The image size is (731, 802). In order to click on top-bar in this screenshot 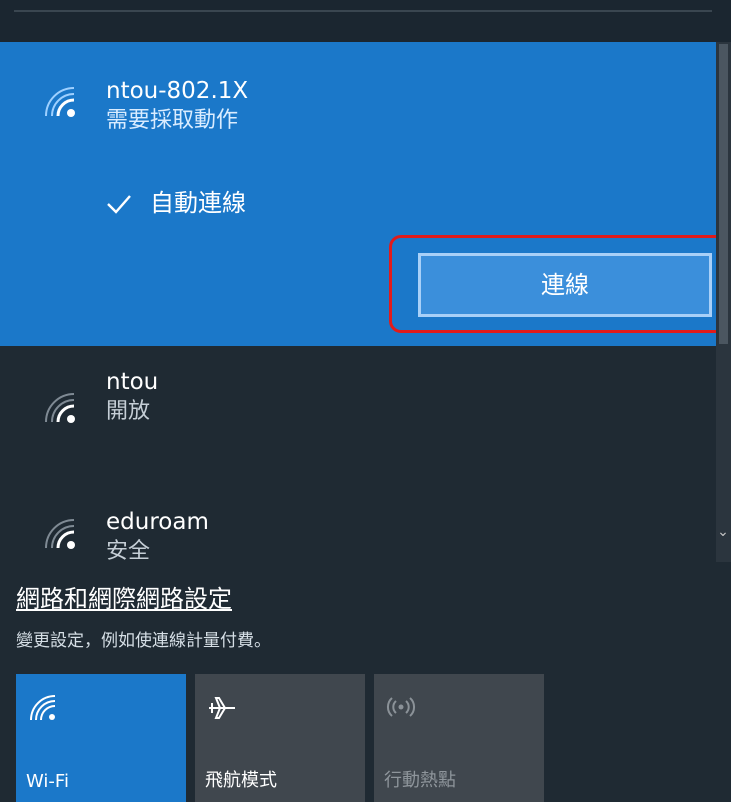, I will do `click(365, 21)`.